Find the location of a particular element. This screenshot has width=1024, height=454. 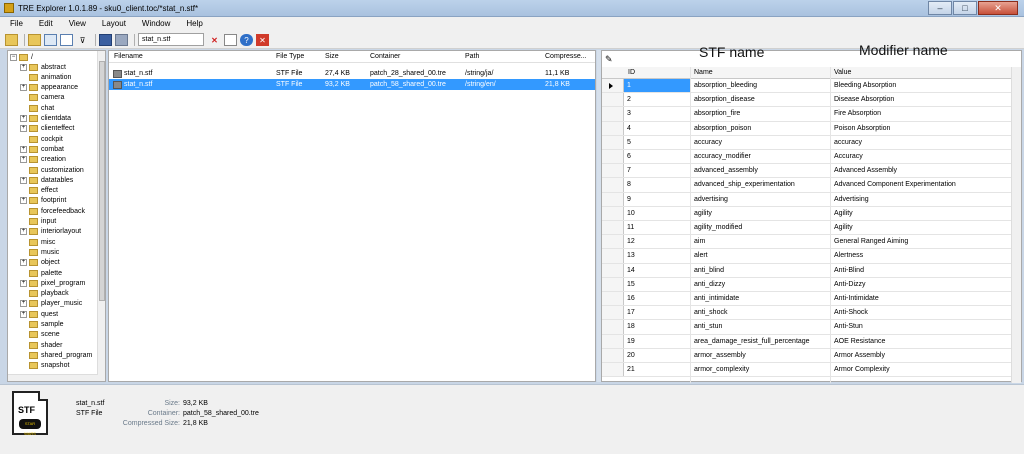

tree-item-music: music is located at coordinates (39, 252).